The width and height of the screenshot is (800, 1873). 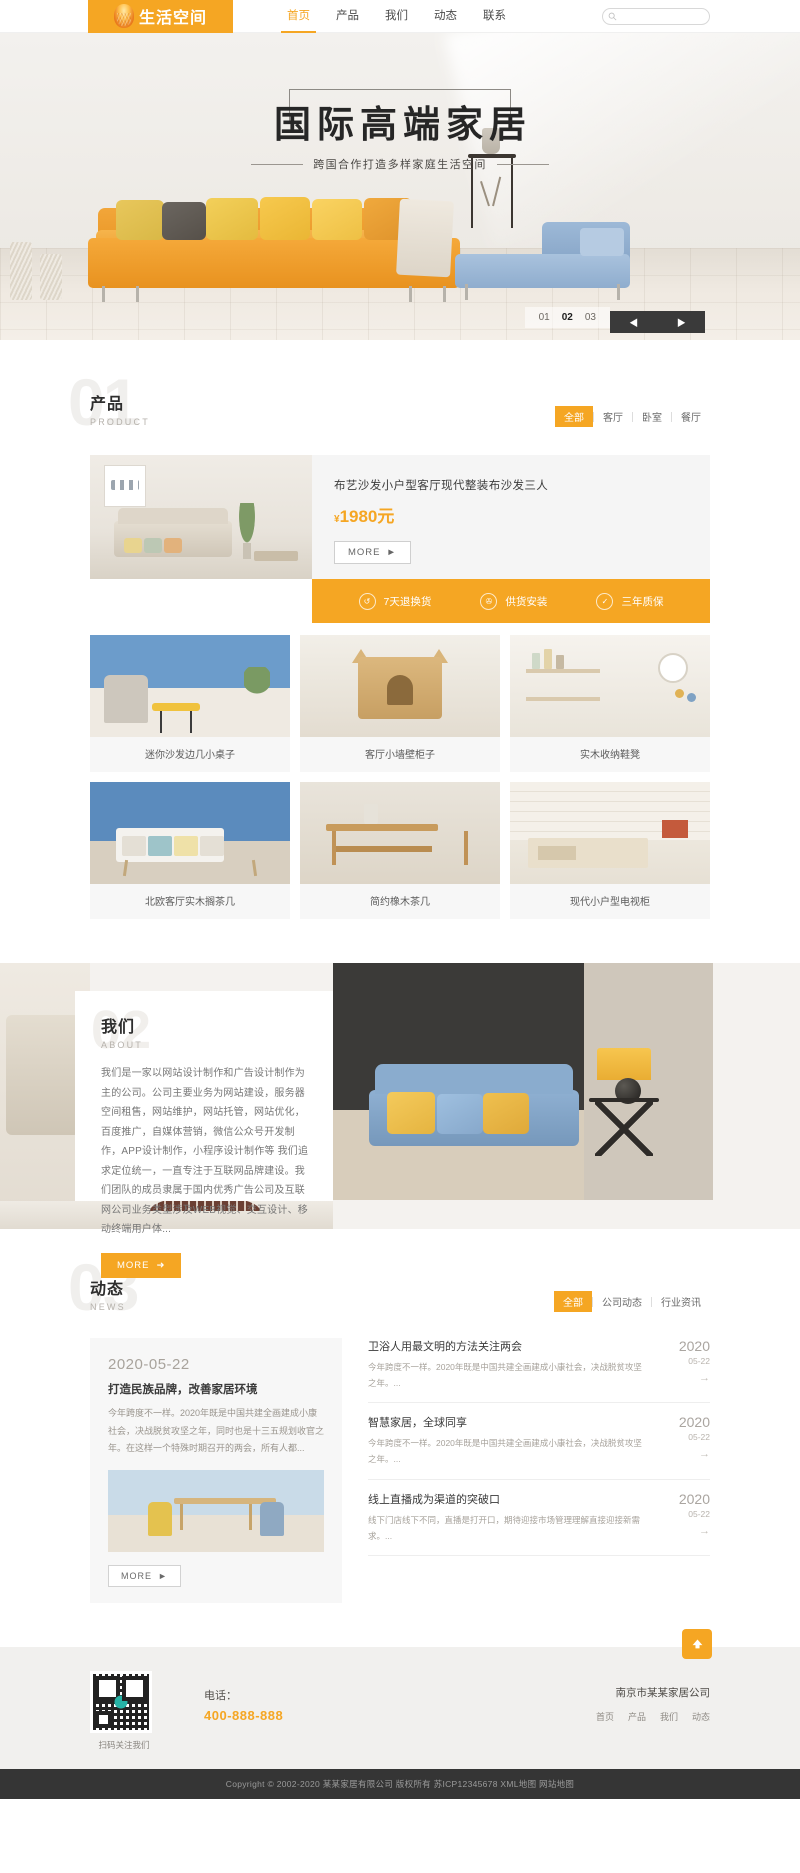 I want to click on product-caption: 实木收纳鞋凳, so click(x=610, y=755).